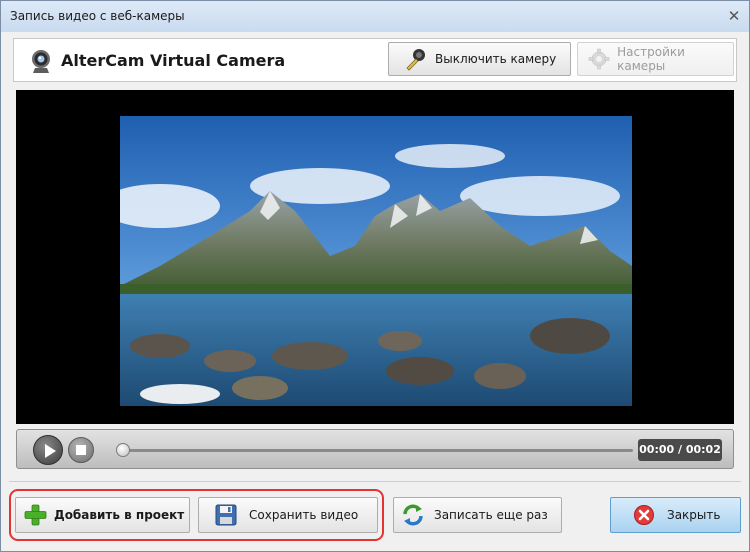  Describe the element at coordinates (598, 59) in the screenshot. I see `gear-icon` at that location.